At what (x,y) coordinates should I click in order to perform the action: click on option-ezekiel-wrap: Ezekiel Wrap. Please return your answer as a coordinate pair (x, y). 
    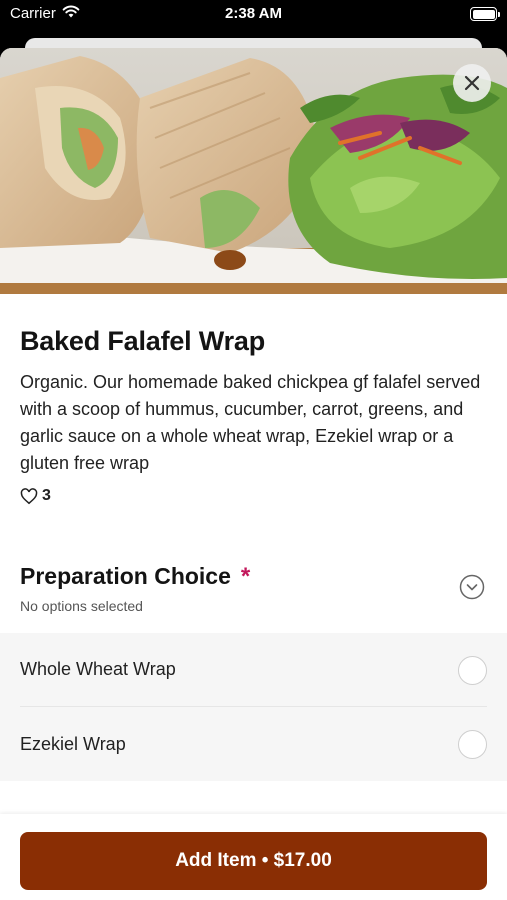
    Looking at the image, I should click on (253, 744).